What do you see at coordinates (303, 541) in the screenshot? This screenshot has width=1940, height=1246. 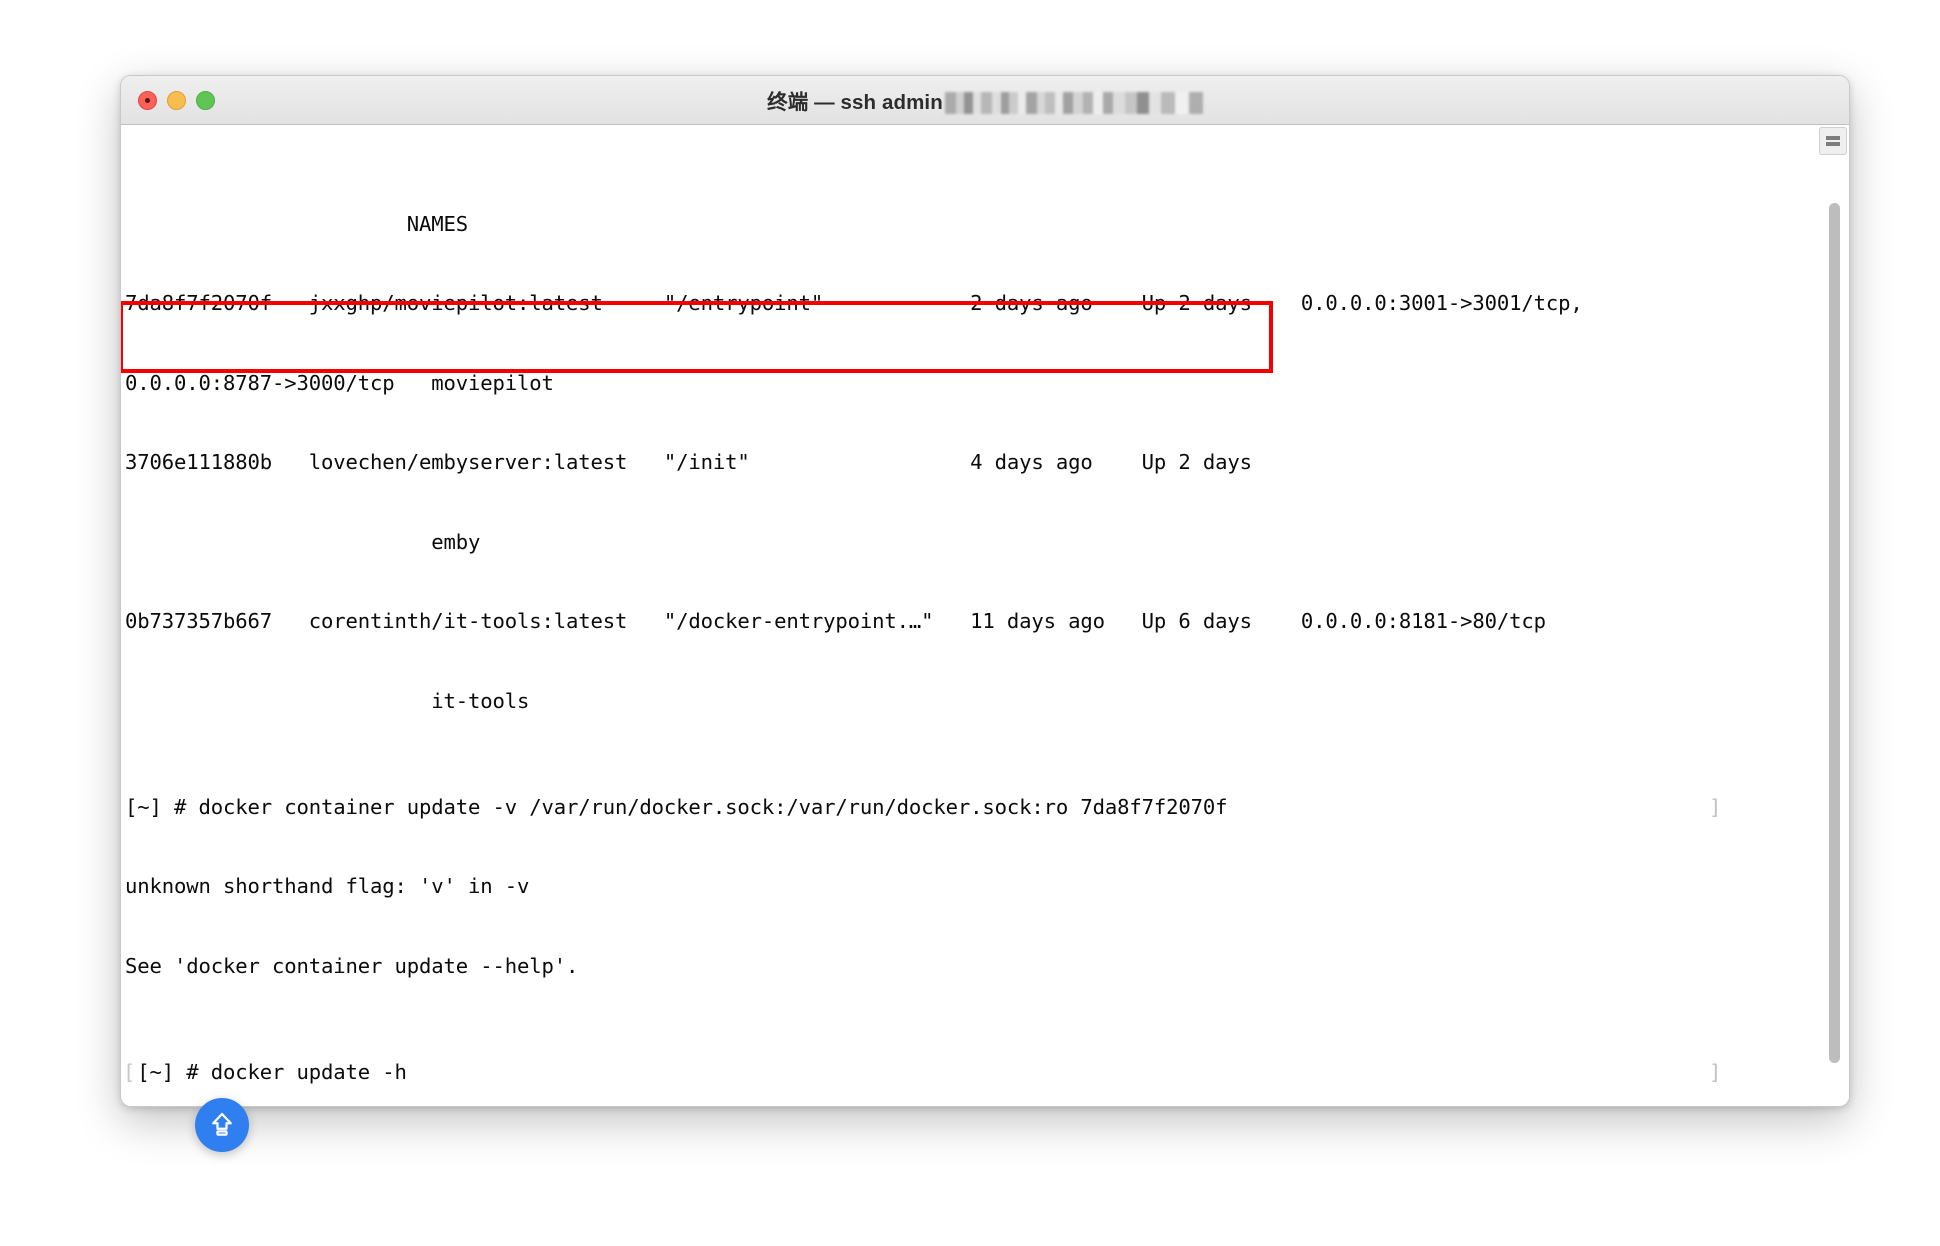 I see `terminal-line: emby` at bounding box center [303, 541].